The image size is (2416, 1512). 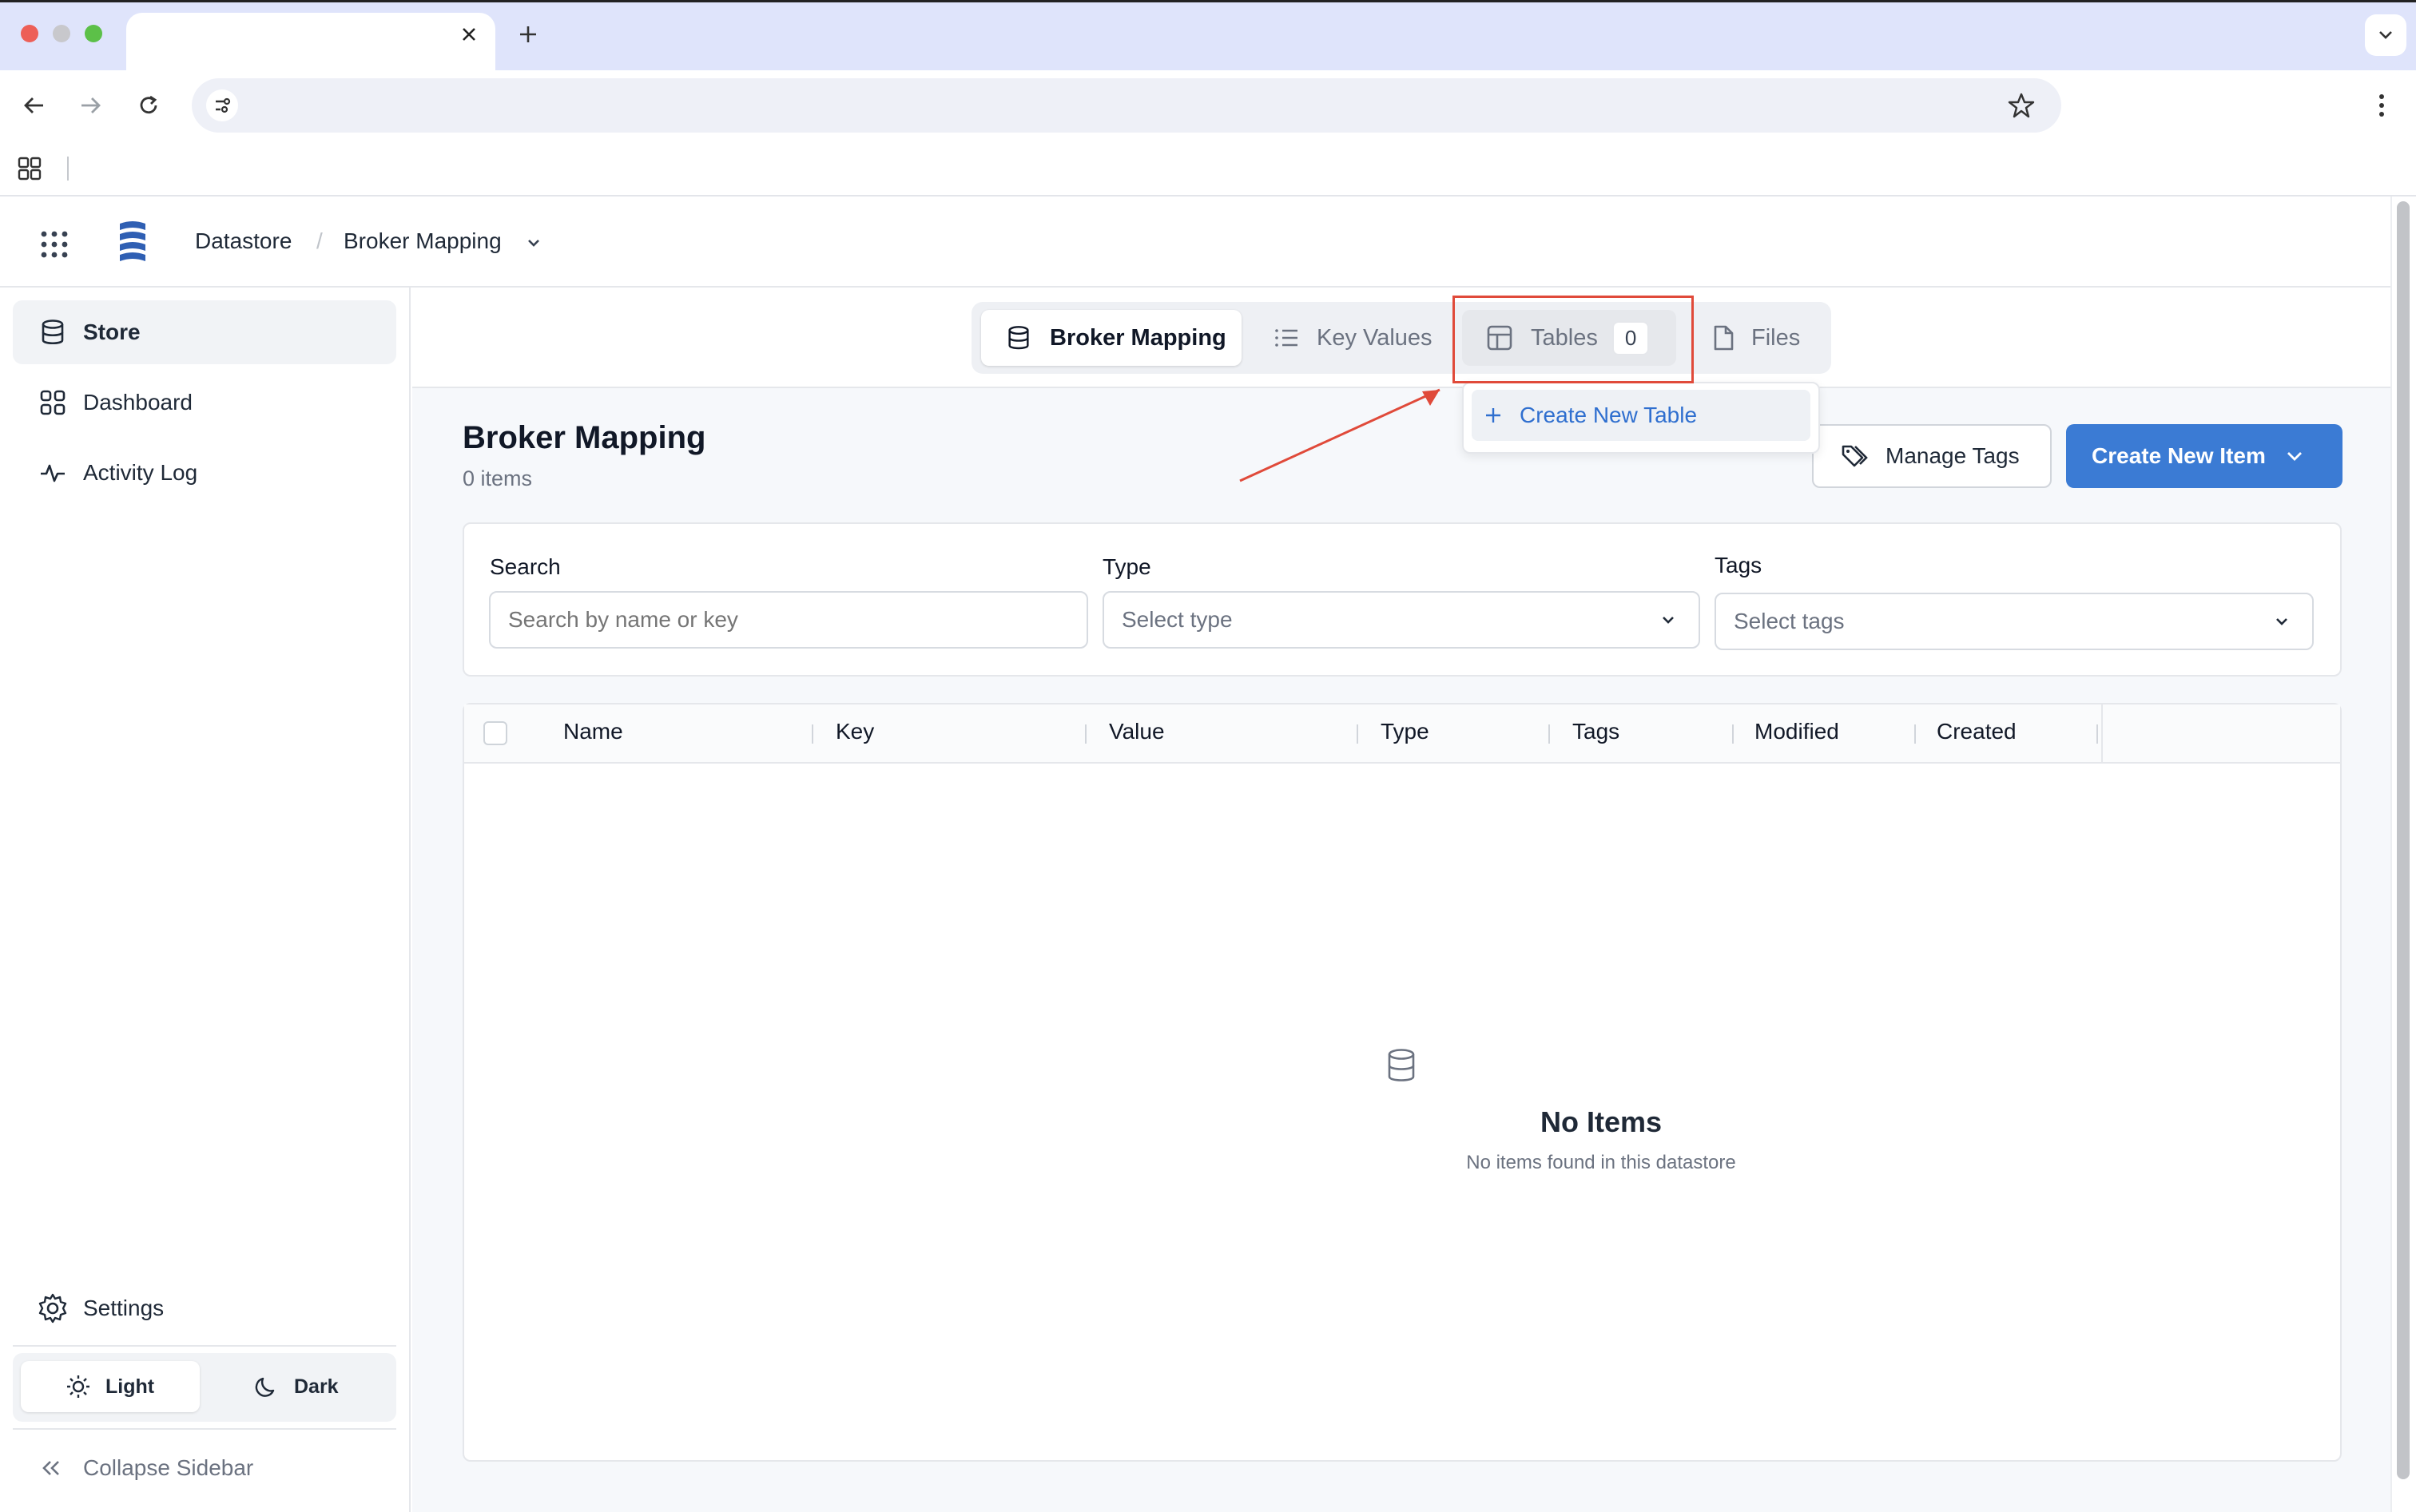 What do you see at coordinates (1790, 621) in the screenshot?
I see `tags-select-value: Select tags` at bounding box center [1790, 621].